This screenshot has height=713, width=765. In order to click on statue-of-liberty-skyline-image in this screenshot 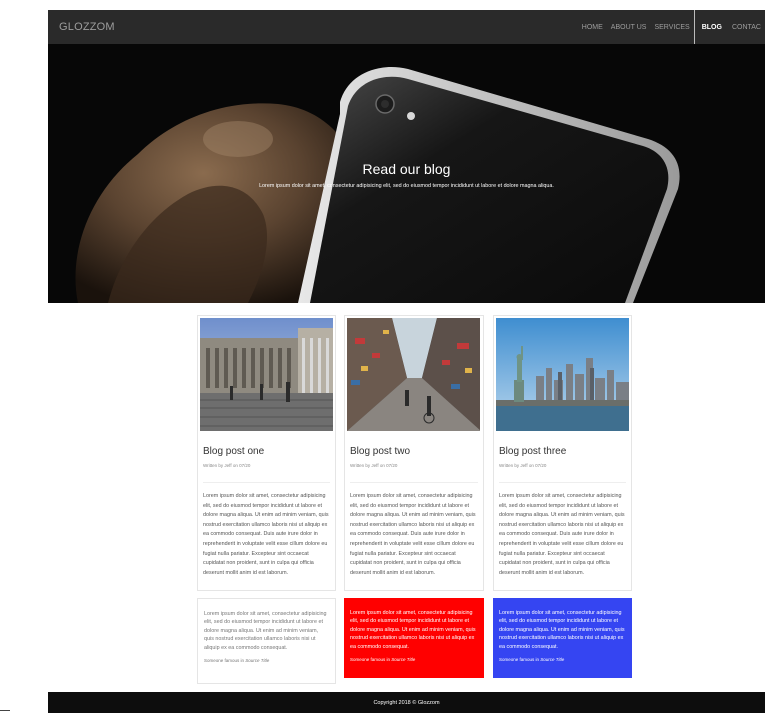, I will do `click(562, 374)`.